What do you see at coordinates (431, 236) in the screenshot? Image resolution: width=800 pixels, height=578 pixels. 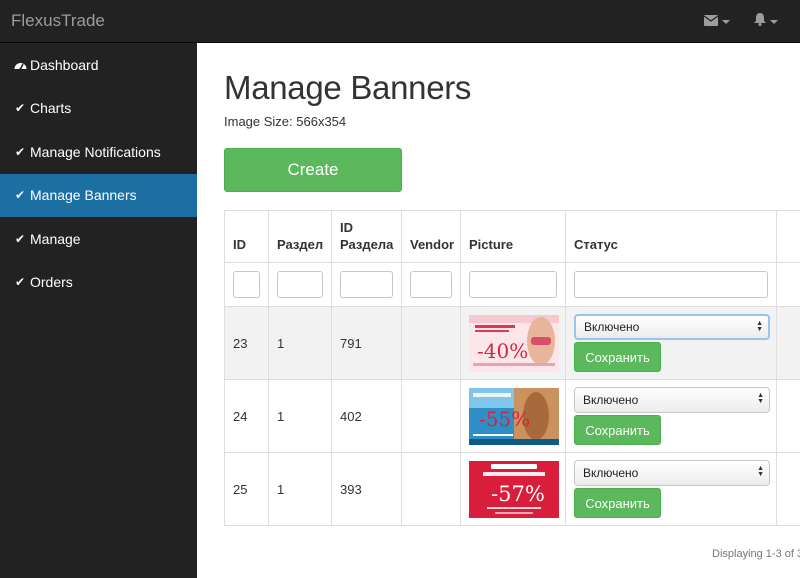 I see `column-header-vendor: Vendor` at bounding box center [431, 236].